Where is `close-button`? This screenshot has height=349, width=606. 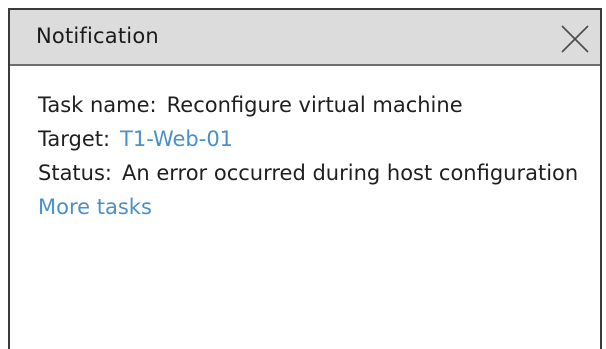 close-button is located at coordinates (575, 39).